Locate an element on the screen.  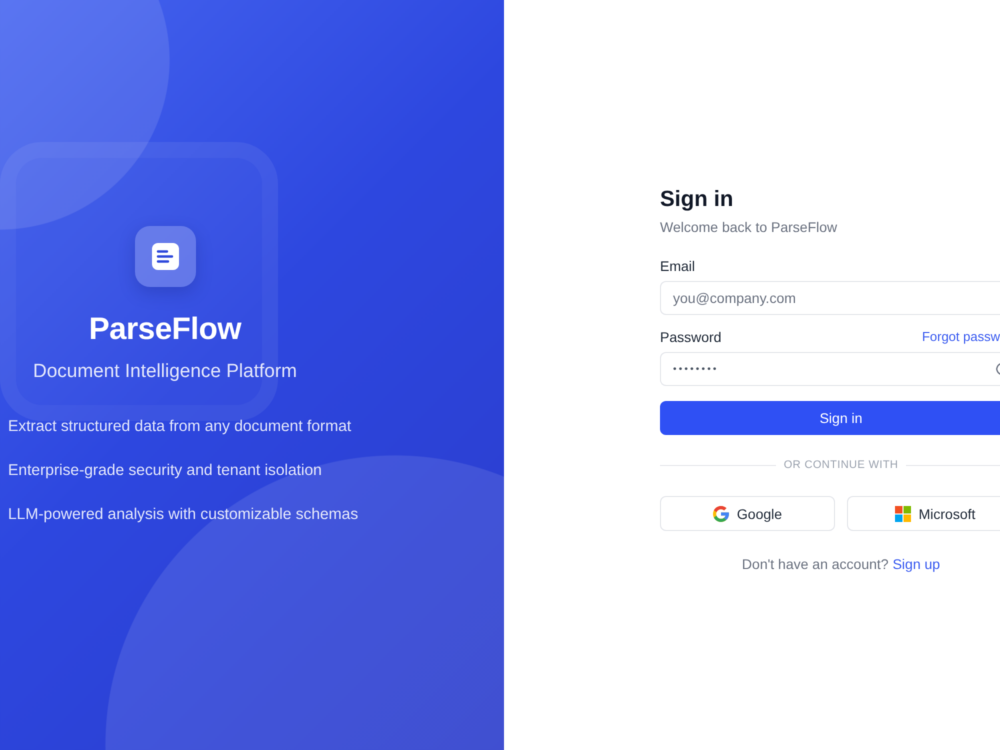
document-icon is located at coordinates (165, 256).